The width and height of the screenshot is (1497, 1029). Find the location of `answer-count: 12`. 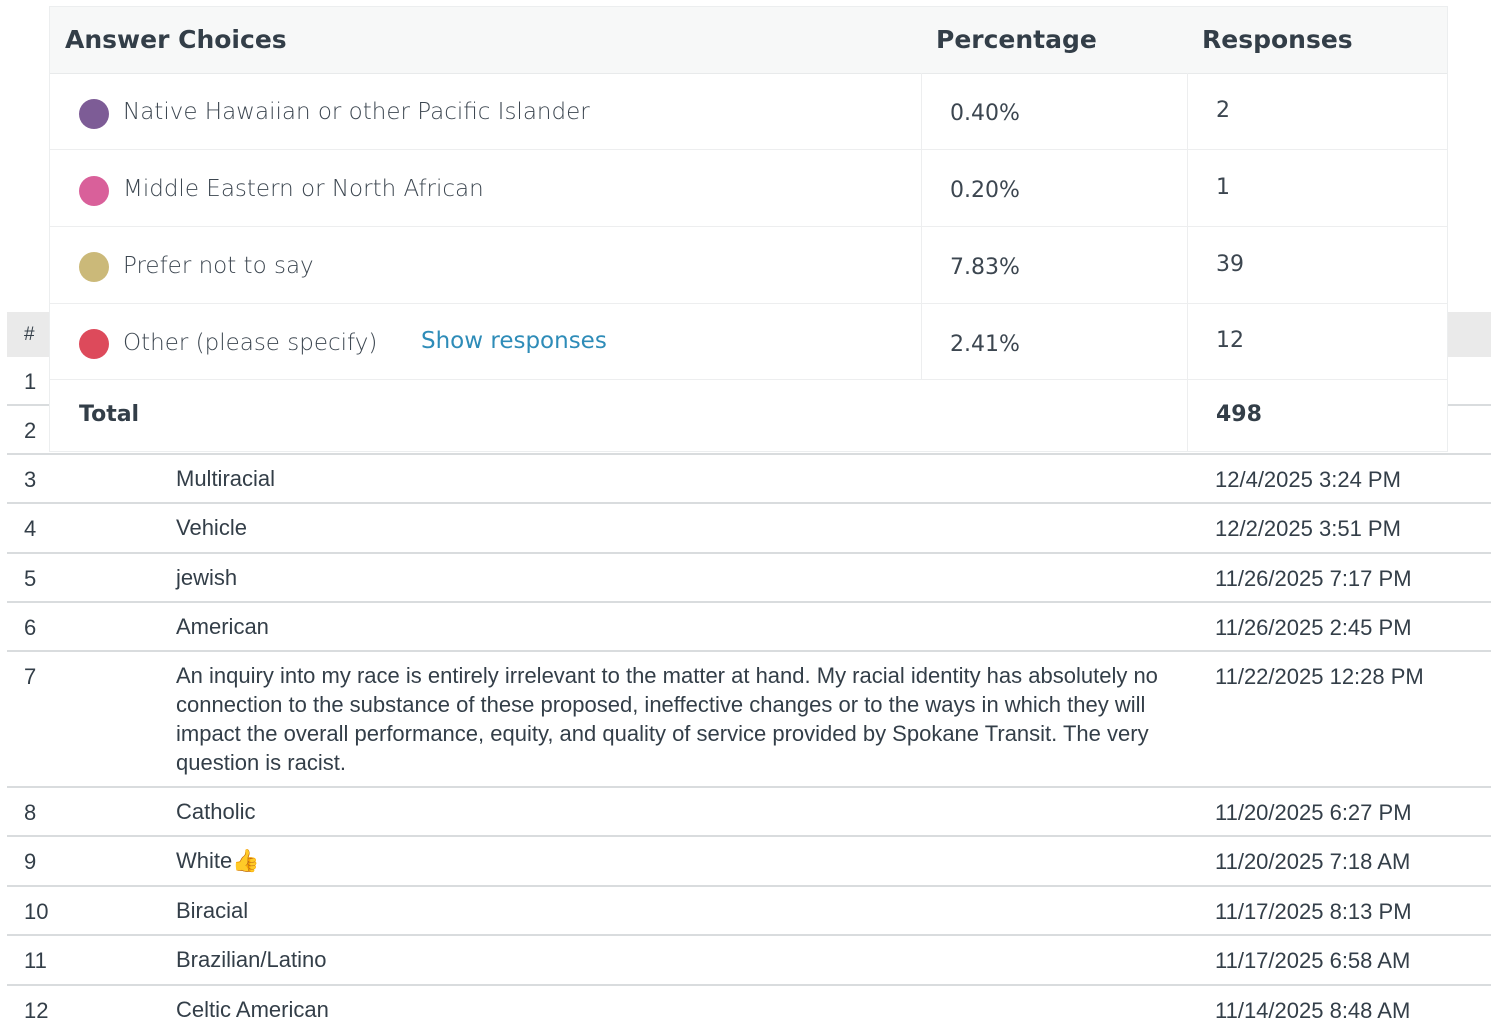

answer-count: 12 is located at coordinates (1230, 340).